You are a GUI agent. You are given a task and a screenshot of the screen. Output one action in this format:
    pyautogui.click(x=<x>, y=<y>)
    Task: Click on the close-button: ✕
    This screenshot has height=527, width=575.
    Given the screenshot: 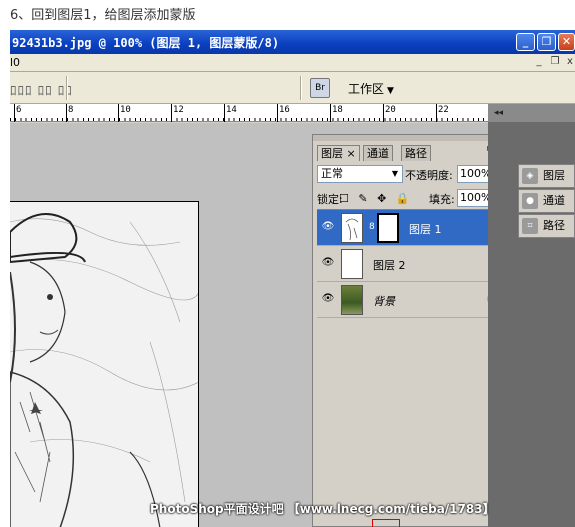 What is the action you would take?
    pyautogui.click(x=566, y=42)
    